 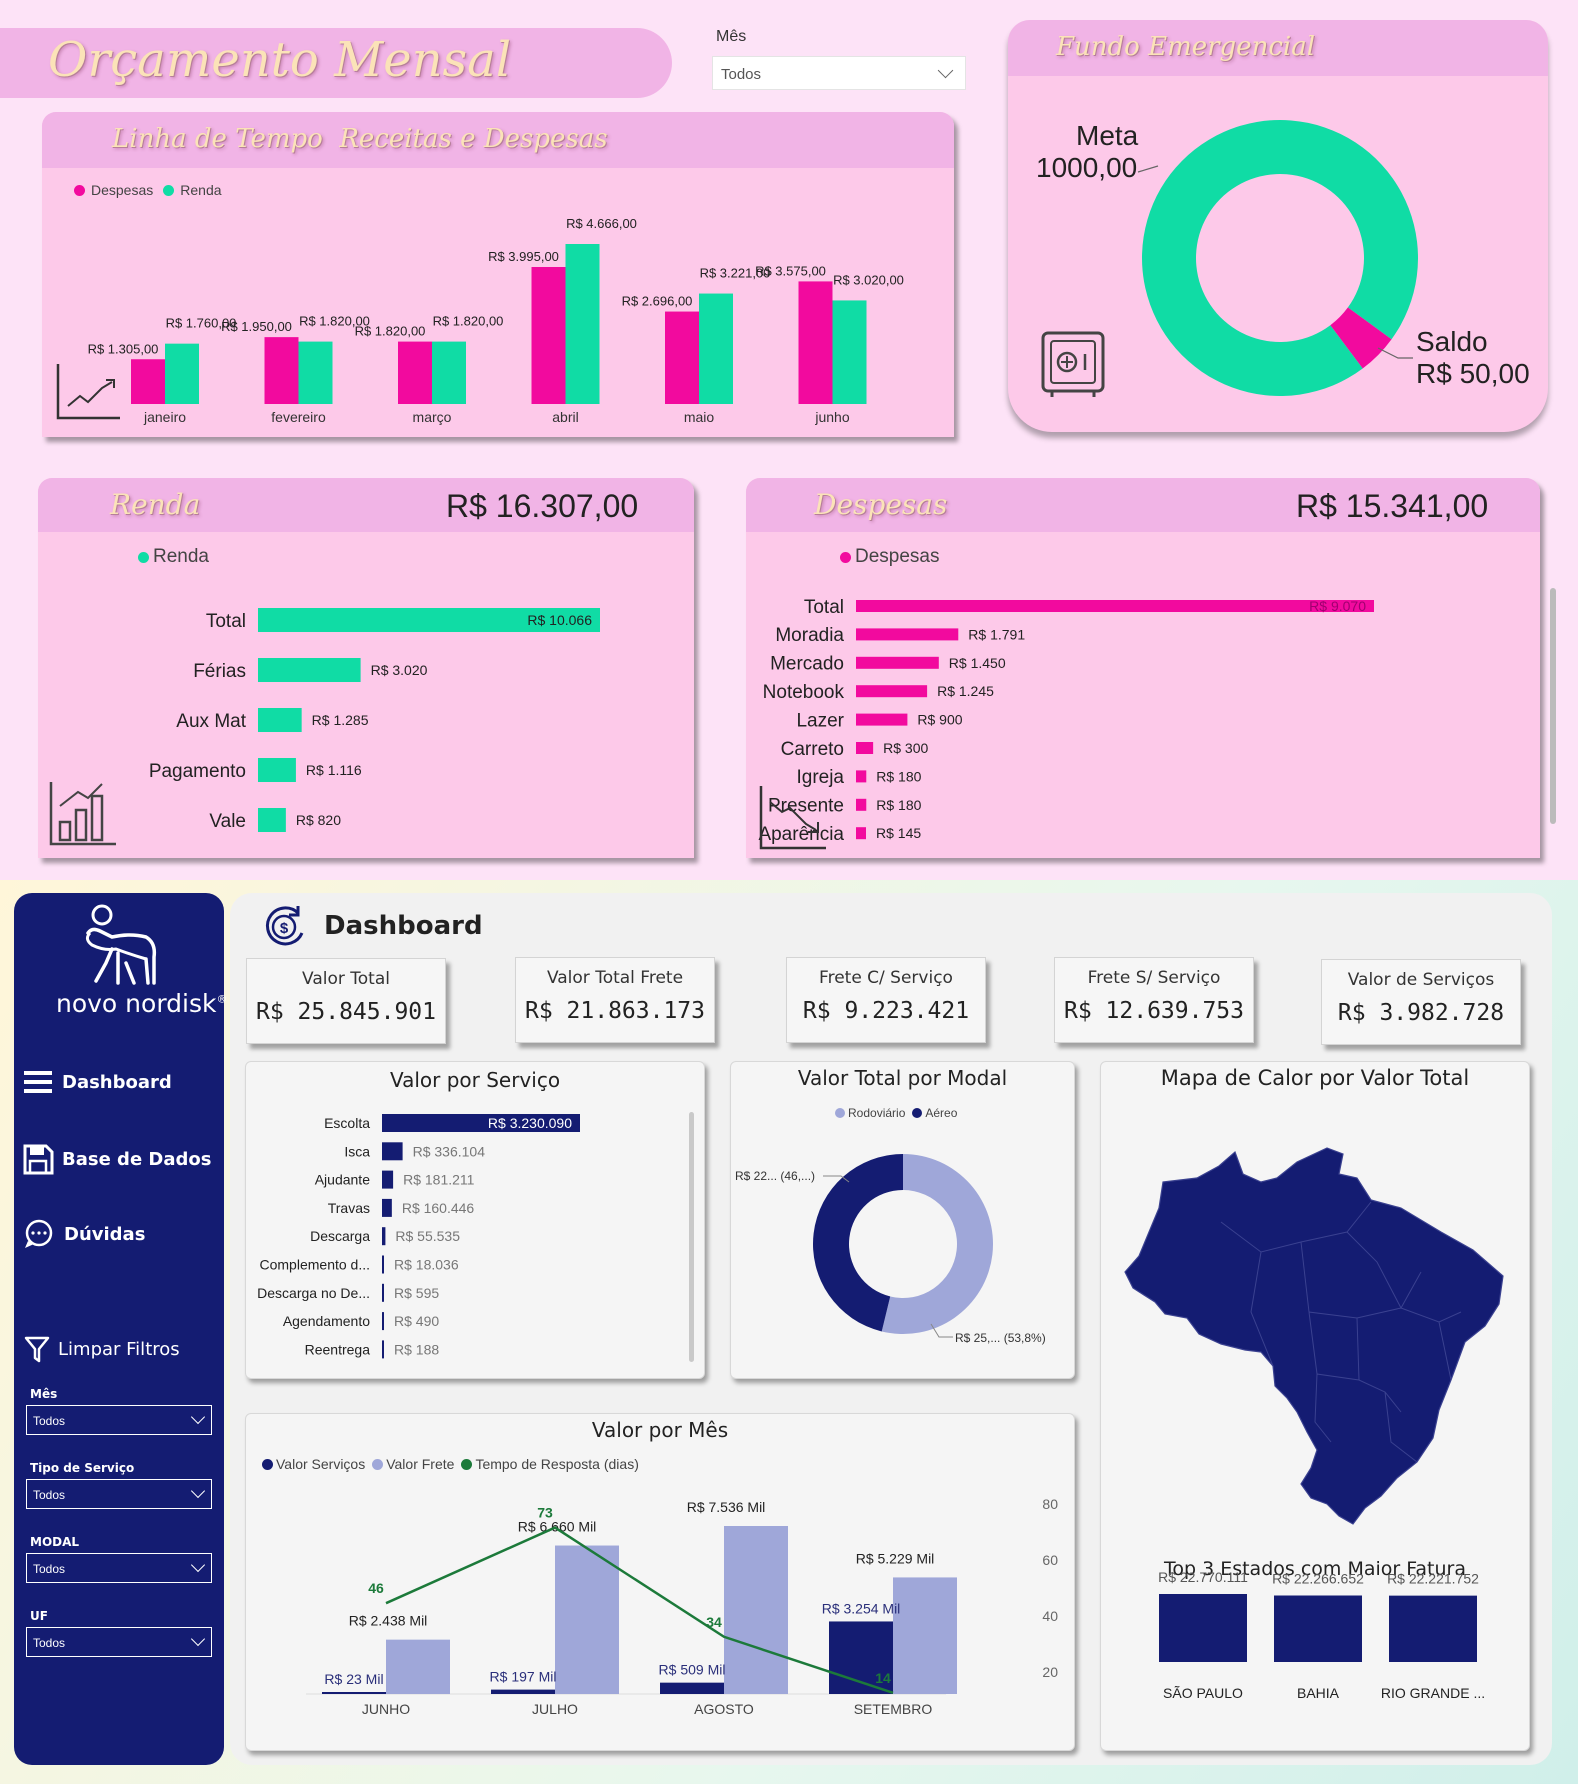 What do you see at coordinates (714, 1622) in the screenshot?
I see `data-label-tempo: 34` at bounding box center [714, 1622].